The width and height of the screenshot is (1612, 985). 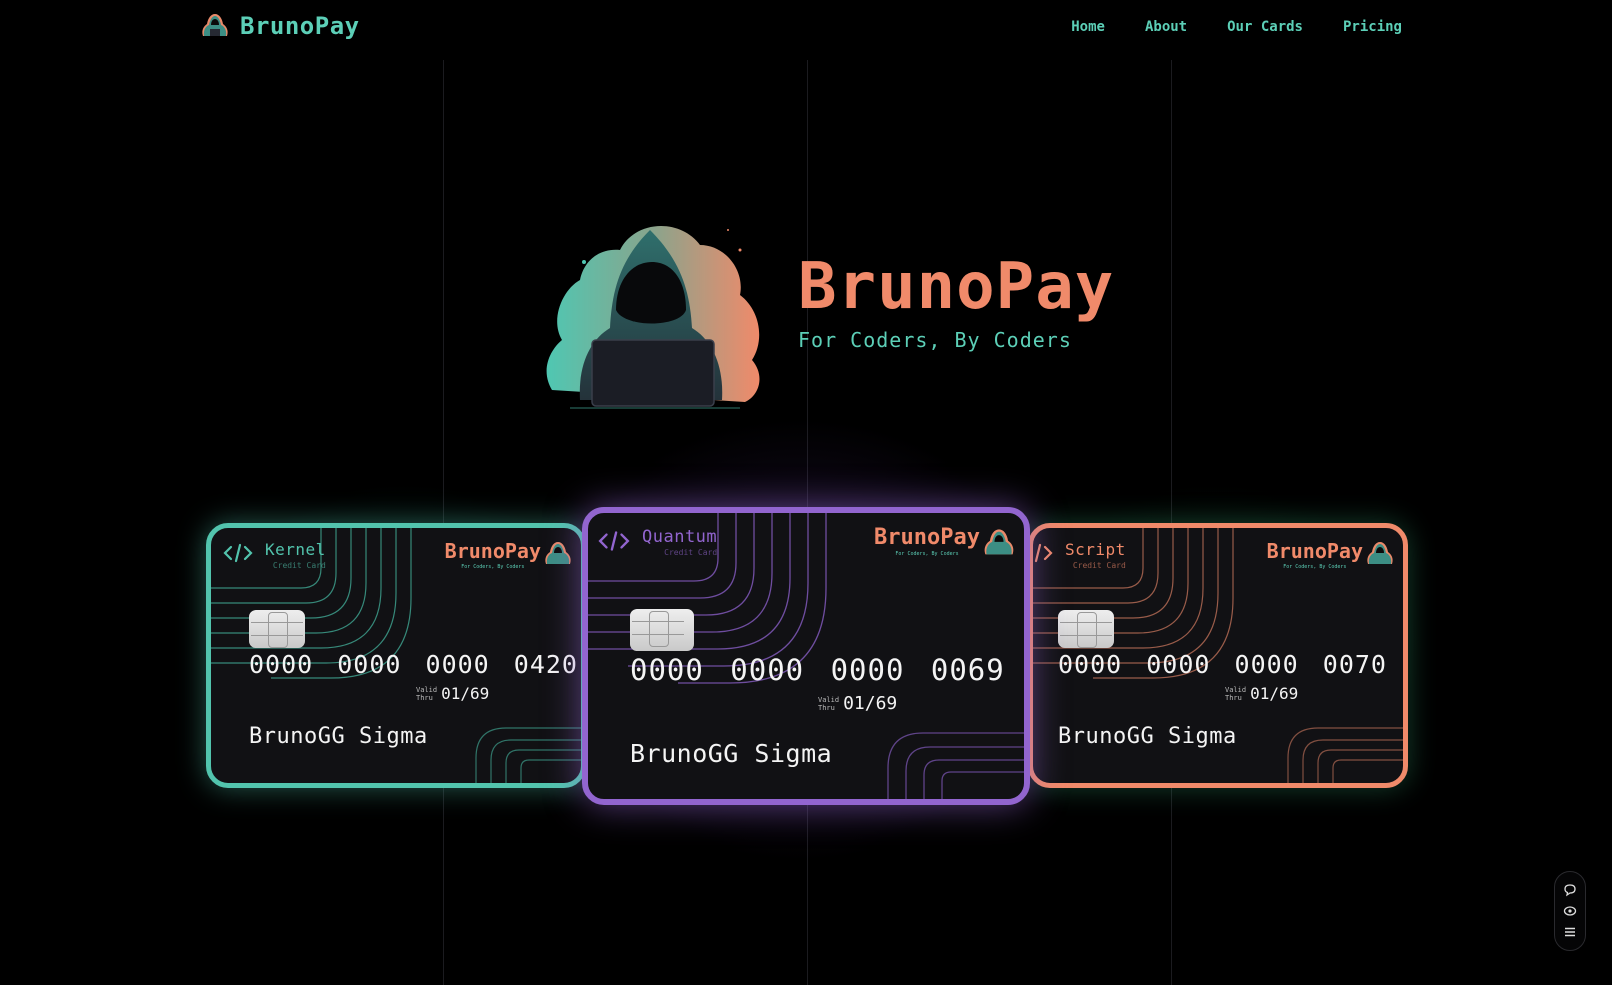 I want to click on card-type: Quantum Credit Card, so click(x=657, y=543).